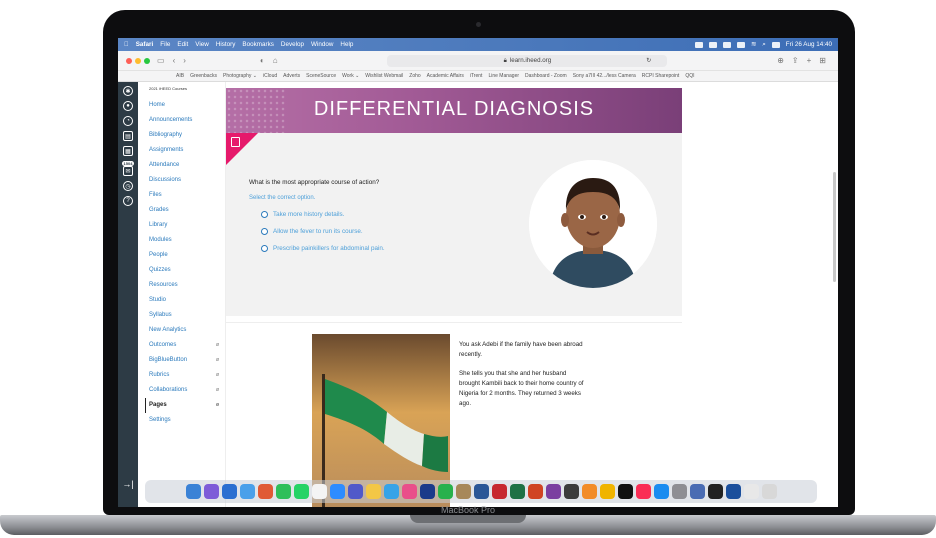 This screenshot has height=538, width=936. I want to click on onenote-icon, so click(553, 491).